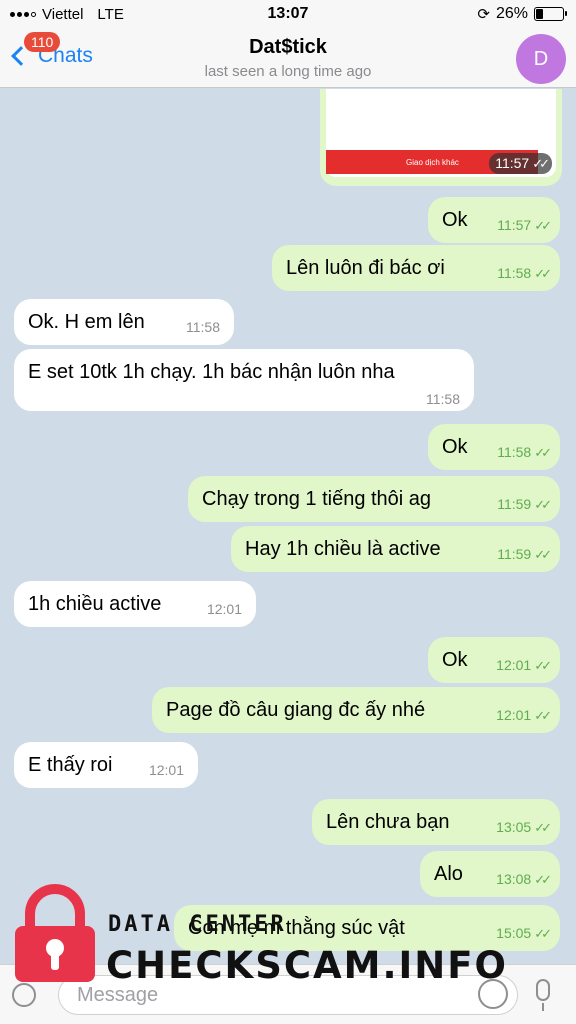  Describe the element at coordinates (296, 928) in the screenshot. I see `message-text: Con mẹ m thằng súc vật` at that location.